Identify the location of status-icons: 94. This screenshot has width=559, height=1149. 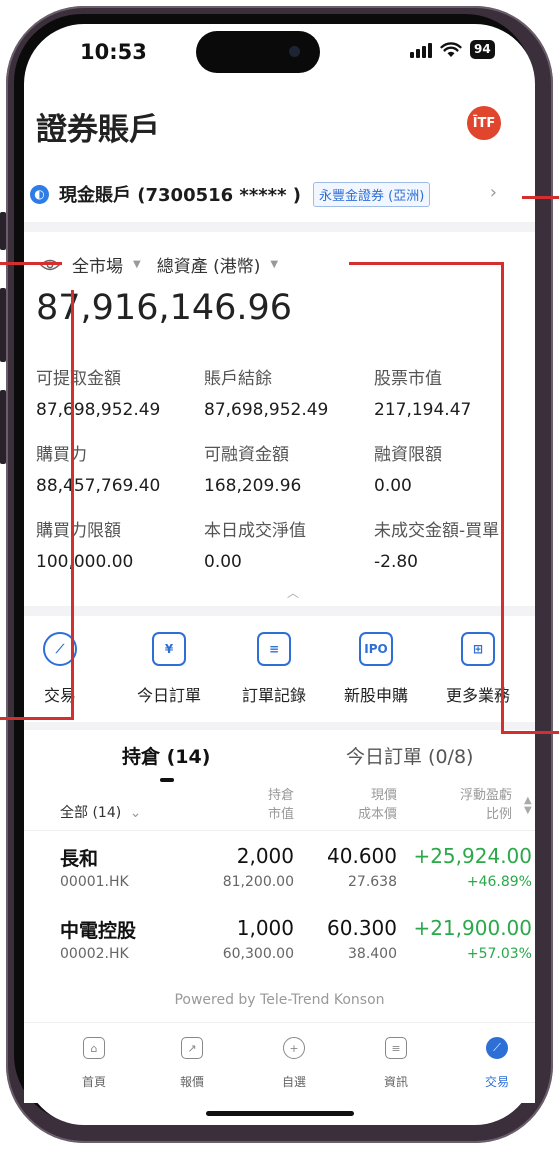
(452, 49).